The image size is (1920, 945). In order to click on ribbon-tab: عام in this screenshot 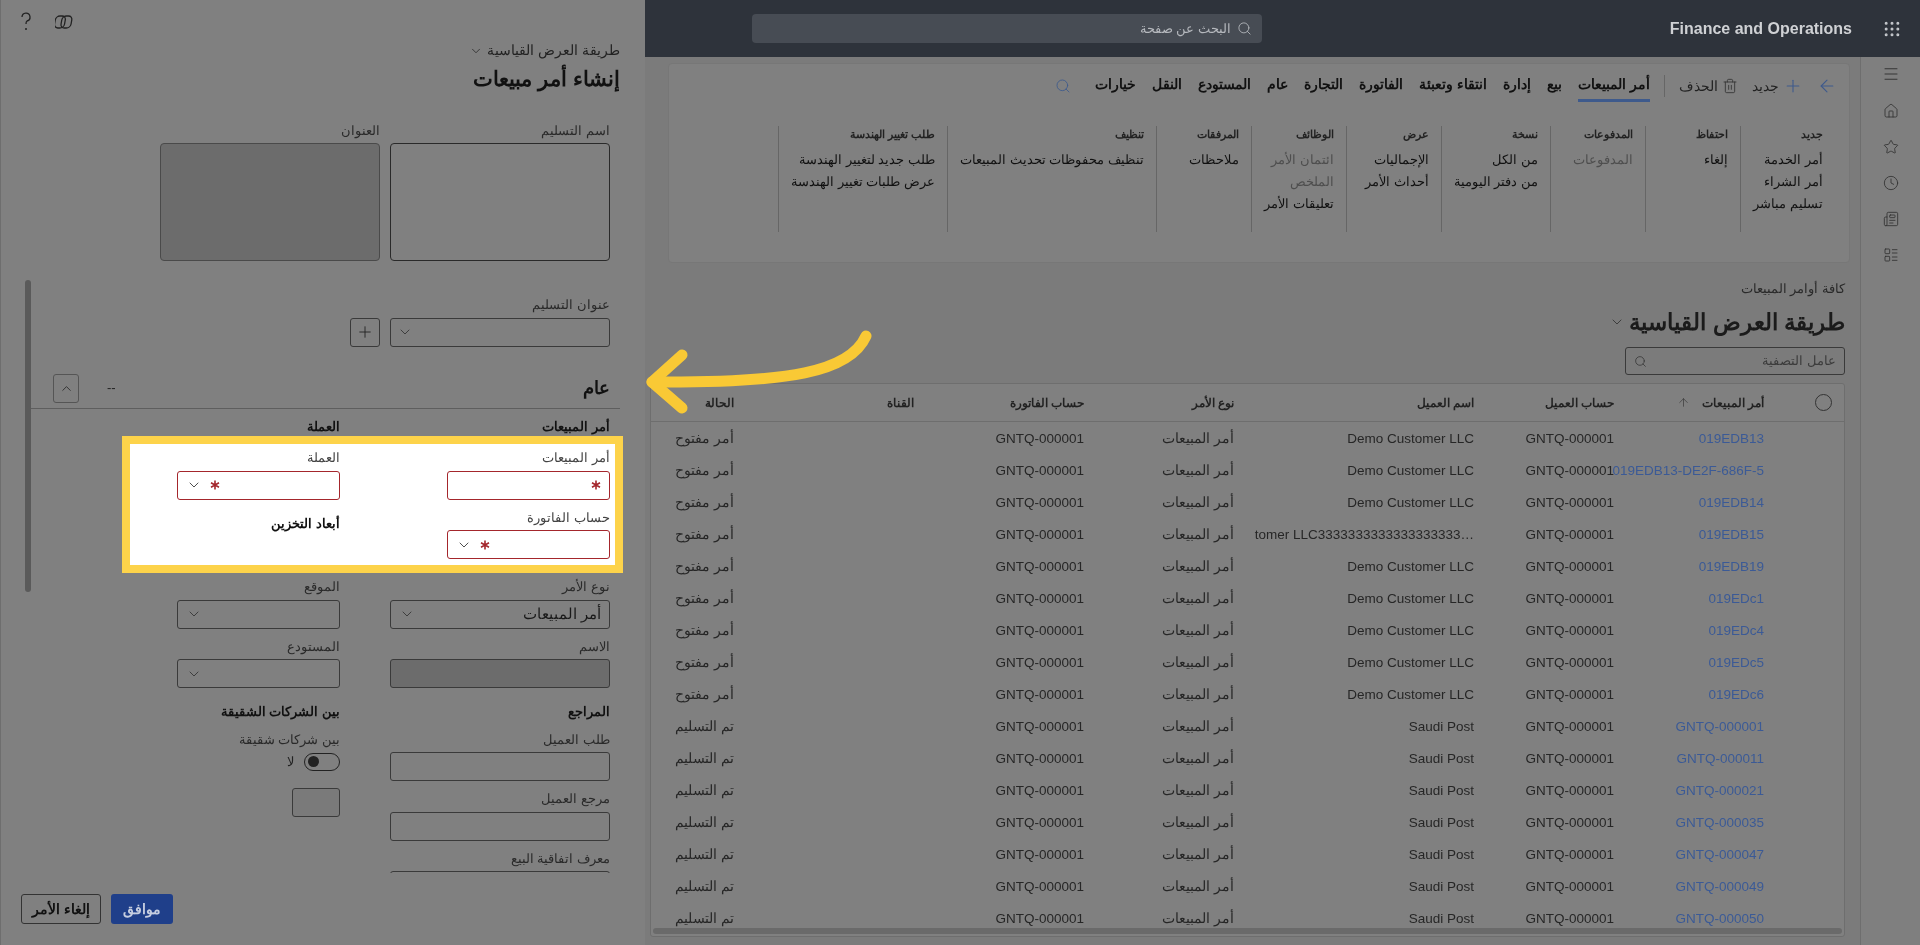, I will do `click(1278, 86)`.